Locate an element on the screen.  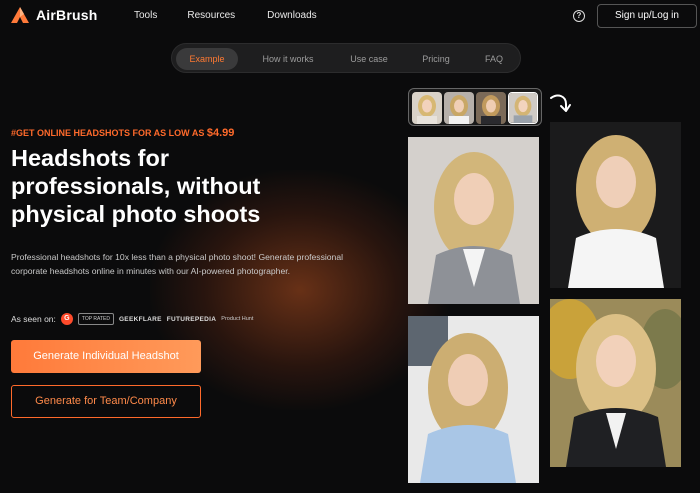
brand-logo: AirBrush is located at coordinates (54, 15).